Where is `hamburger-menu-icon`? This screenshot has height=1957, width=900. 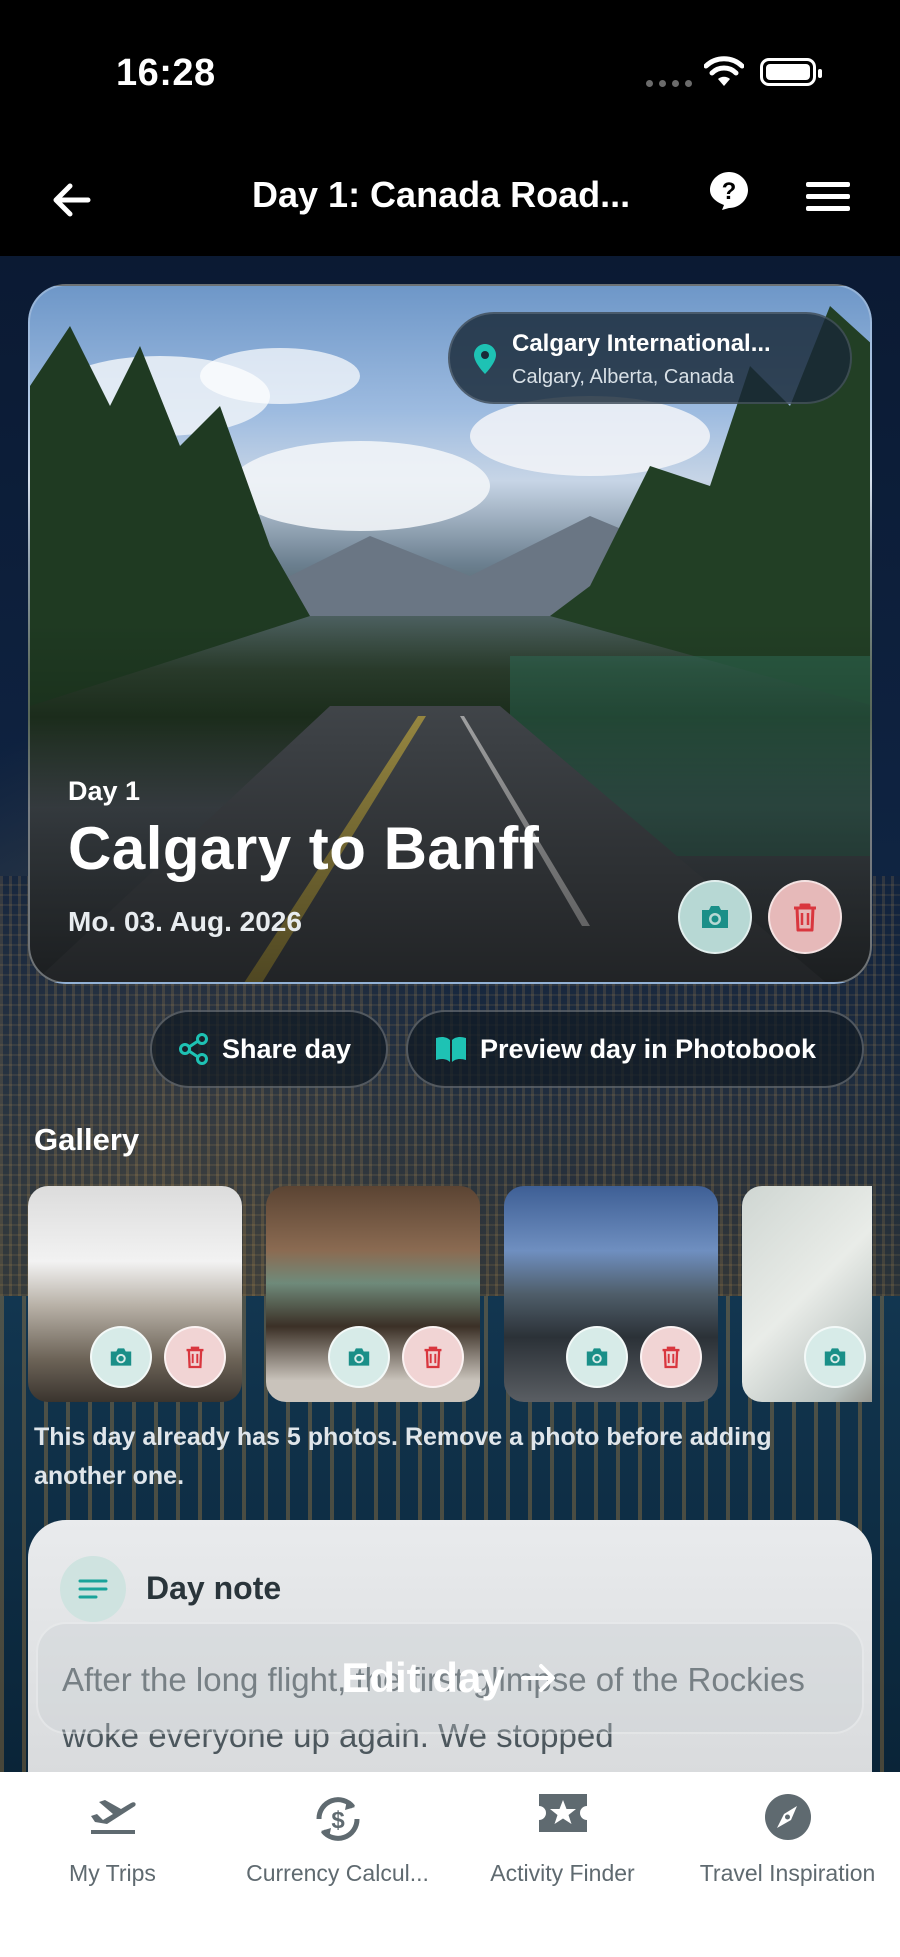 hamburger-menu-icon is located at coordinates (828, 199).